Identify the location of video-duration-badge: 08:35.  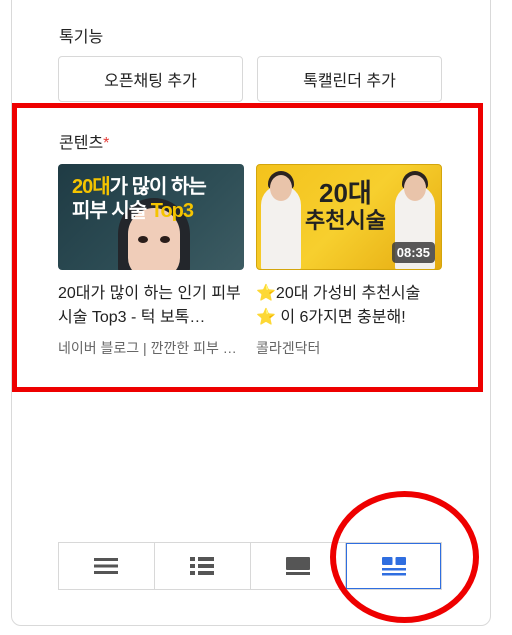
(413, 252).